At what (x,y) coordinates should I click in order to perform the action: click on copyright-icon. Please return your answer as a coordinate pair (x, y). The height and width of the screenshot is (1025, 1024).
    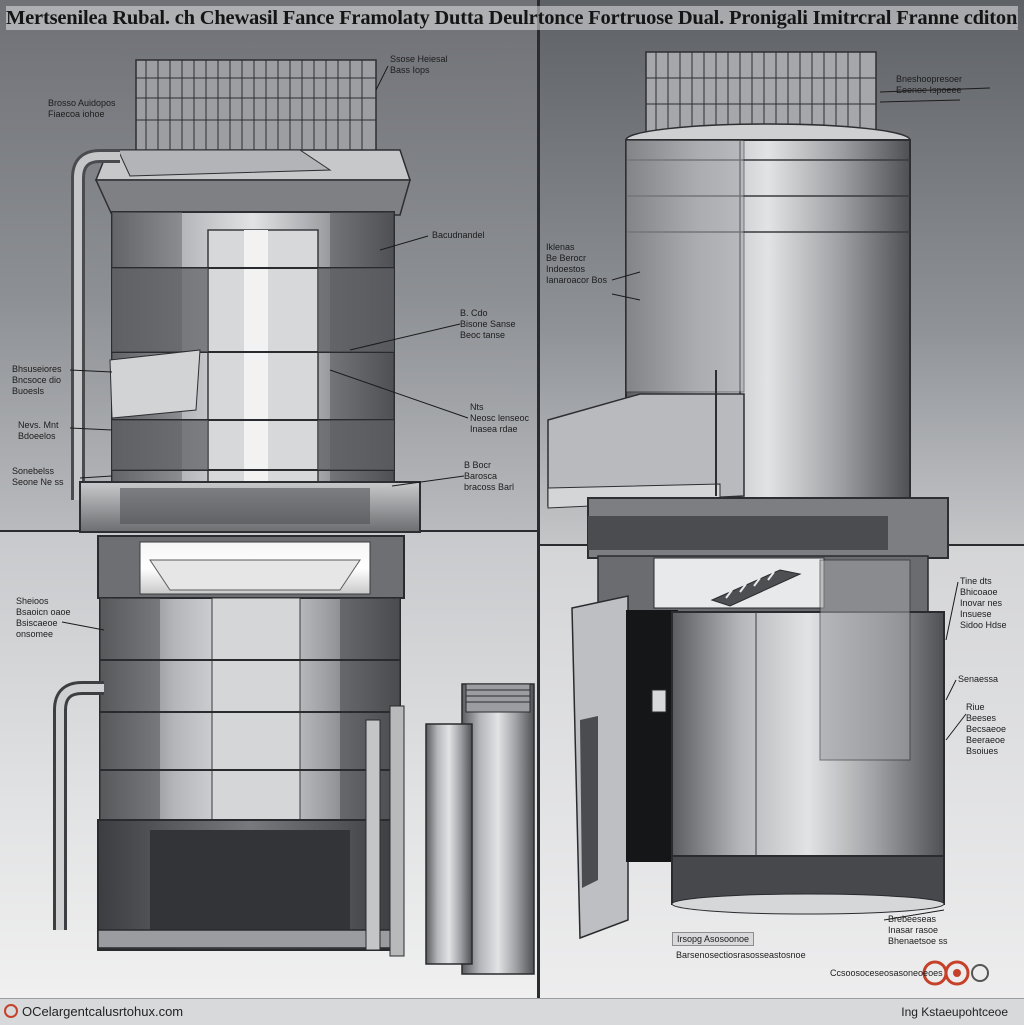
    Looking at the image, I should click on (11, 1011).